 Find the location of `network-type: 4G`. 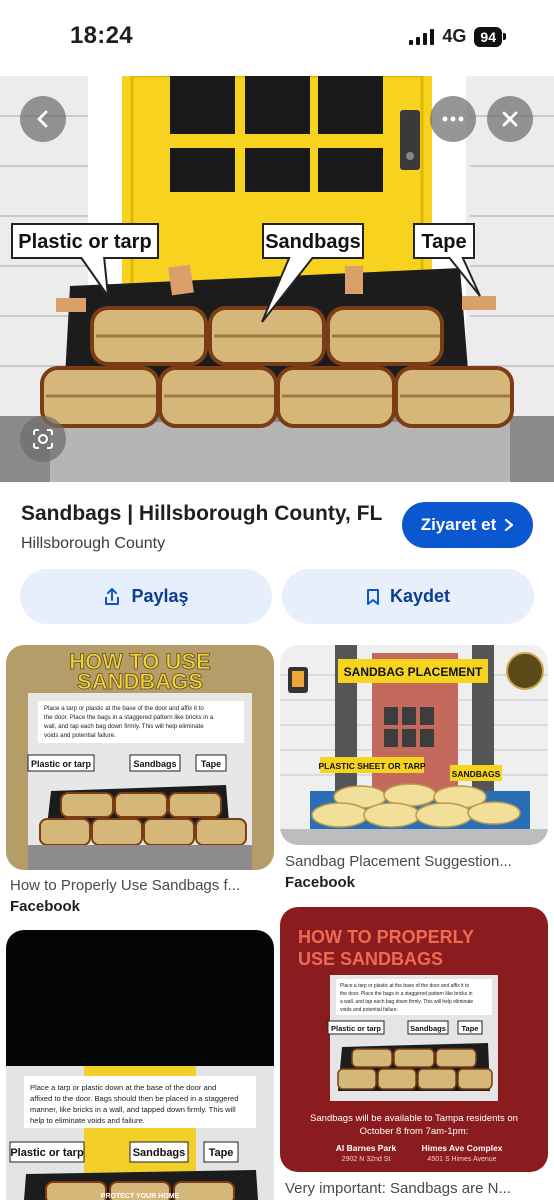

network-type: 4G is located at coordinates (454, 36).